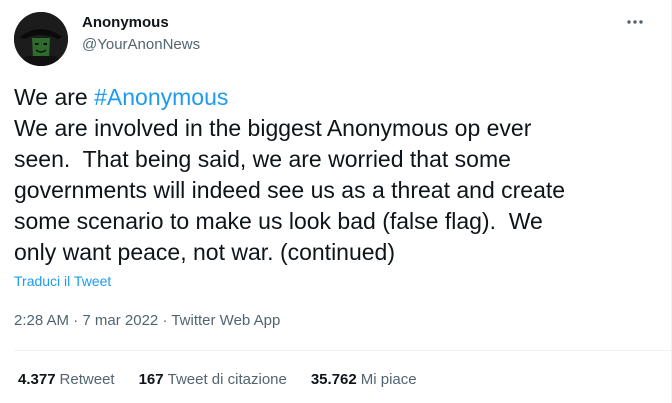 This screenshot has height=403, width=672. I want to click on avatar, so click(41, 39).